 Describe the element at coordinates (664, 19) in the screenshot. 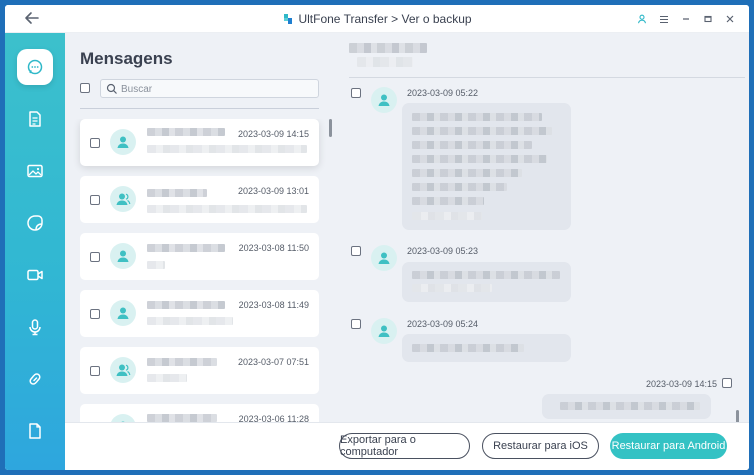

I see `menu-icon` at that location.